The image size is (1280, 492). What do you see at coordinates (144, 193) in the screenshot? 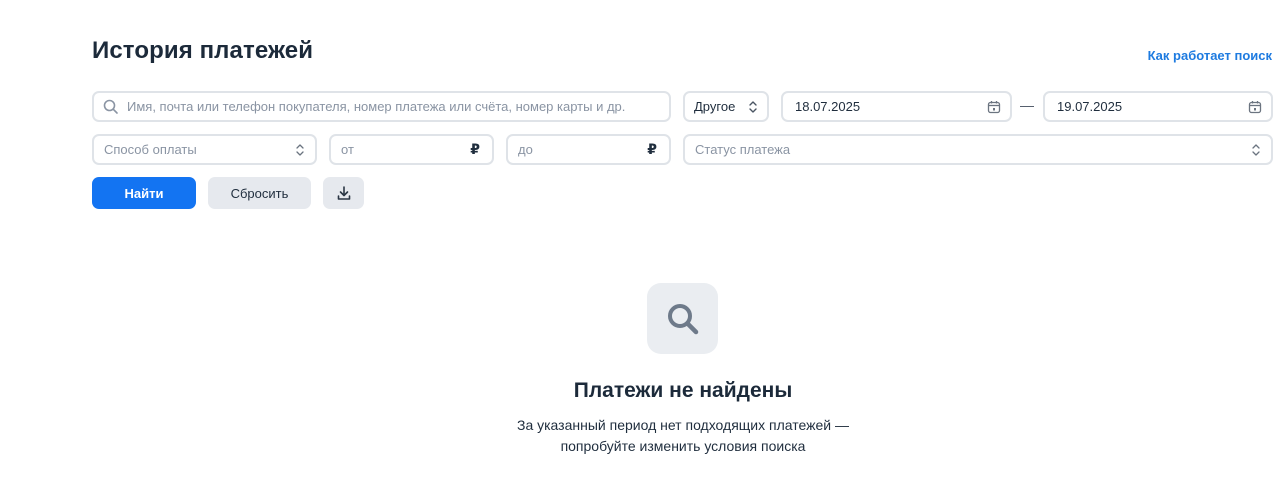
I see `find-button: Найти` at bounding box center [144, 193].